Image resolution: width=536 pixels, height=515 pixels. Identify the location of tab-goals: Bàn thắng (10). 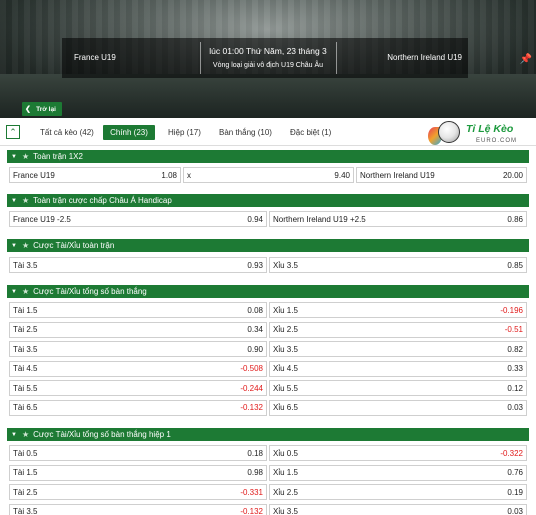
(247, 132).